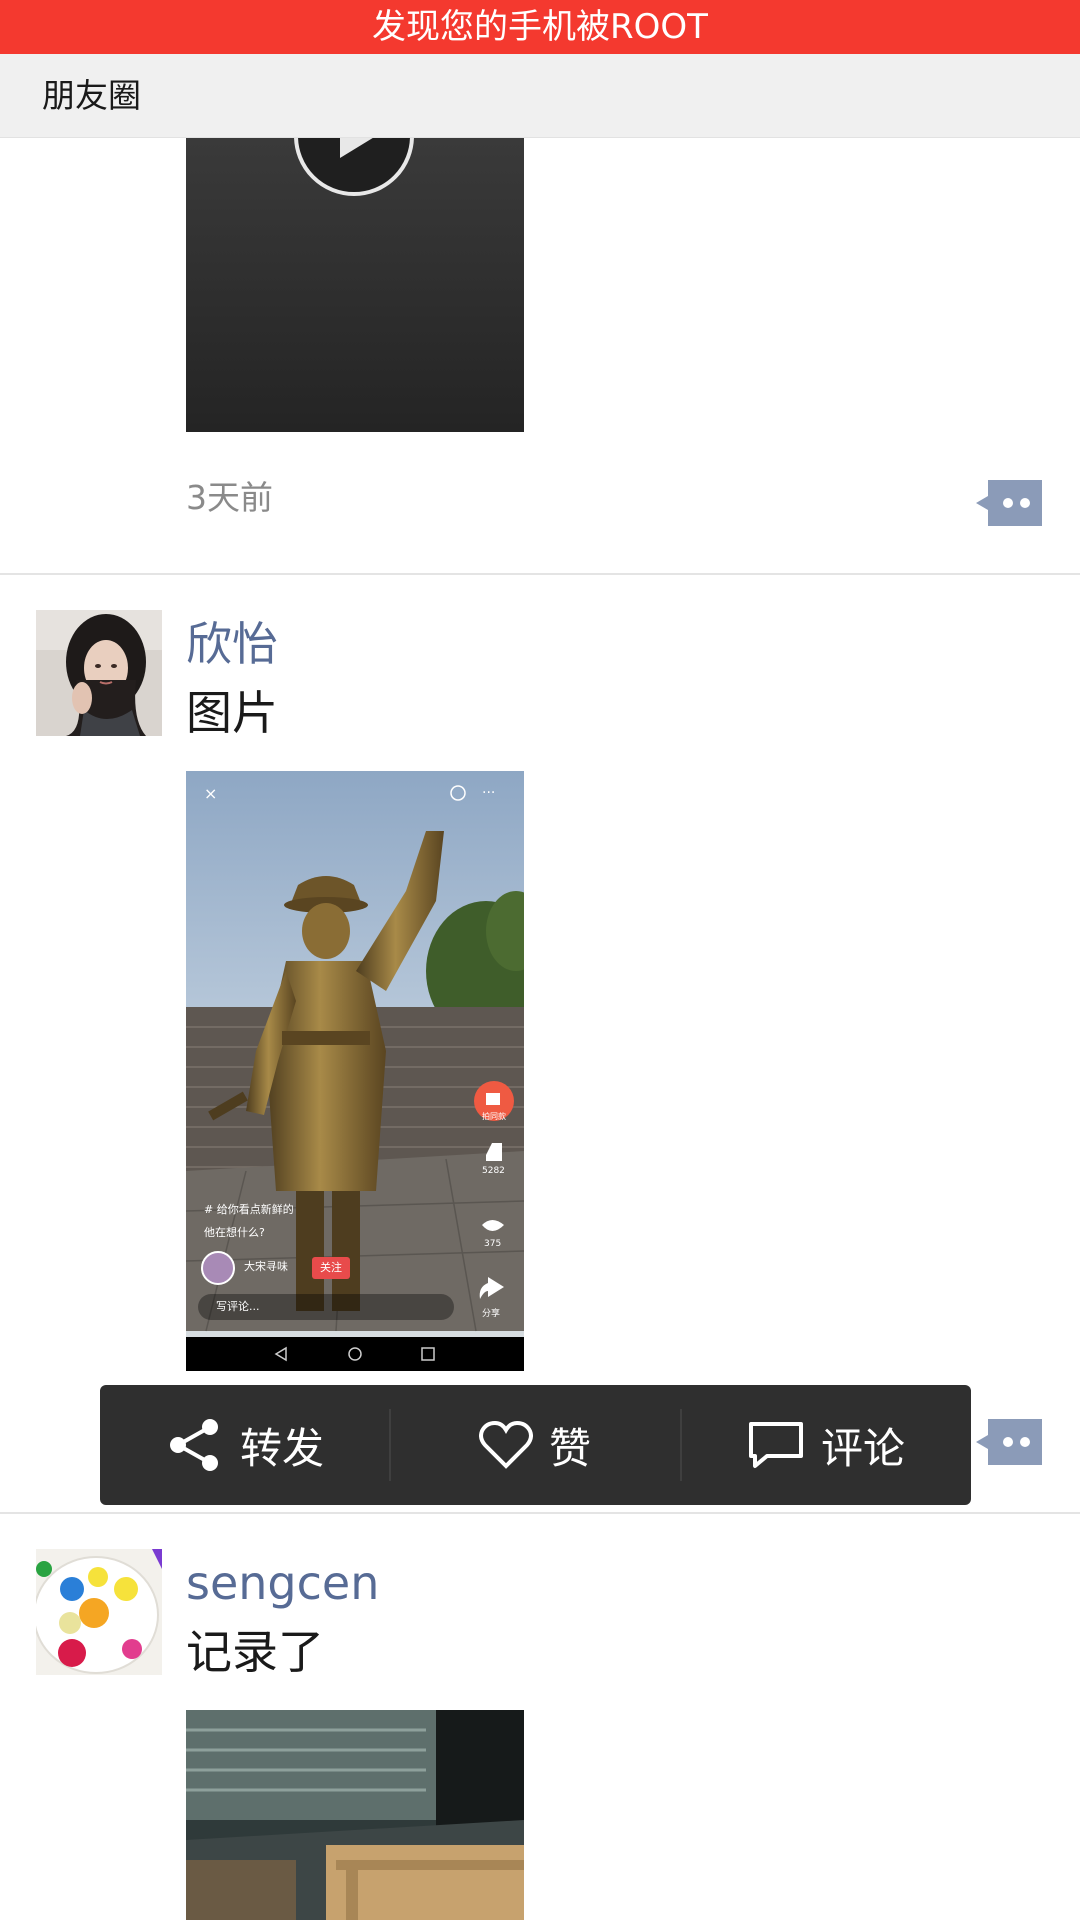 The image size is (1080, 1920). I want to click on overlay-follow-badge: 关注, so click(331, 1268).